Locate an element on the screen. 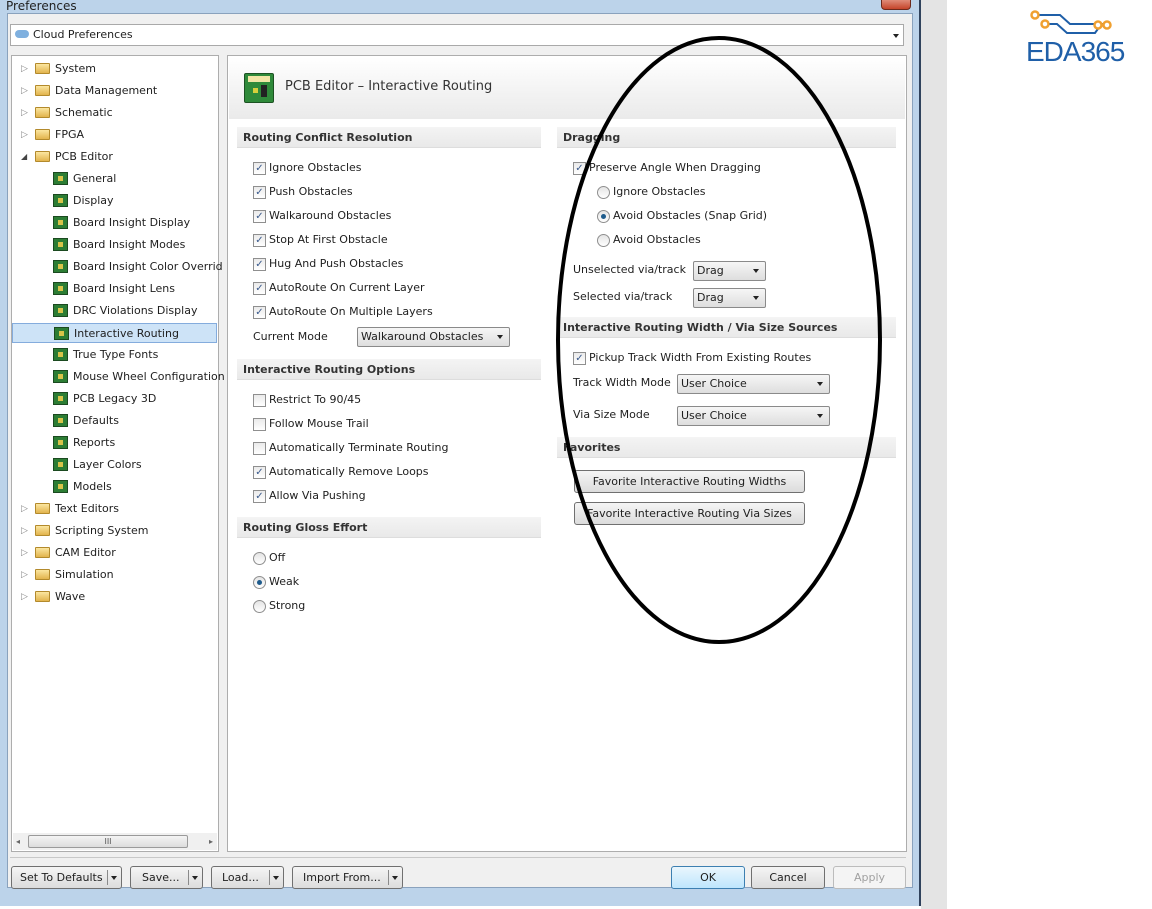 The image size is (1152, 909). tree-item: General is located at coordinates (114, 179).